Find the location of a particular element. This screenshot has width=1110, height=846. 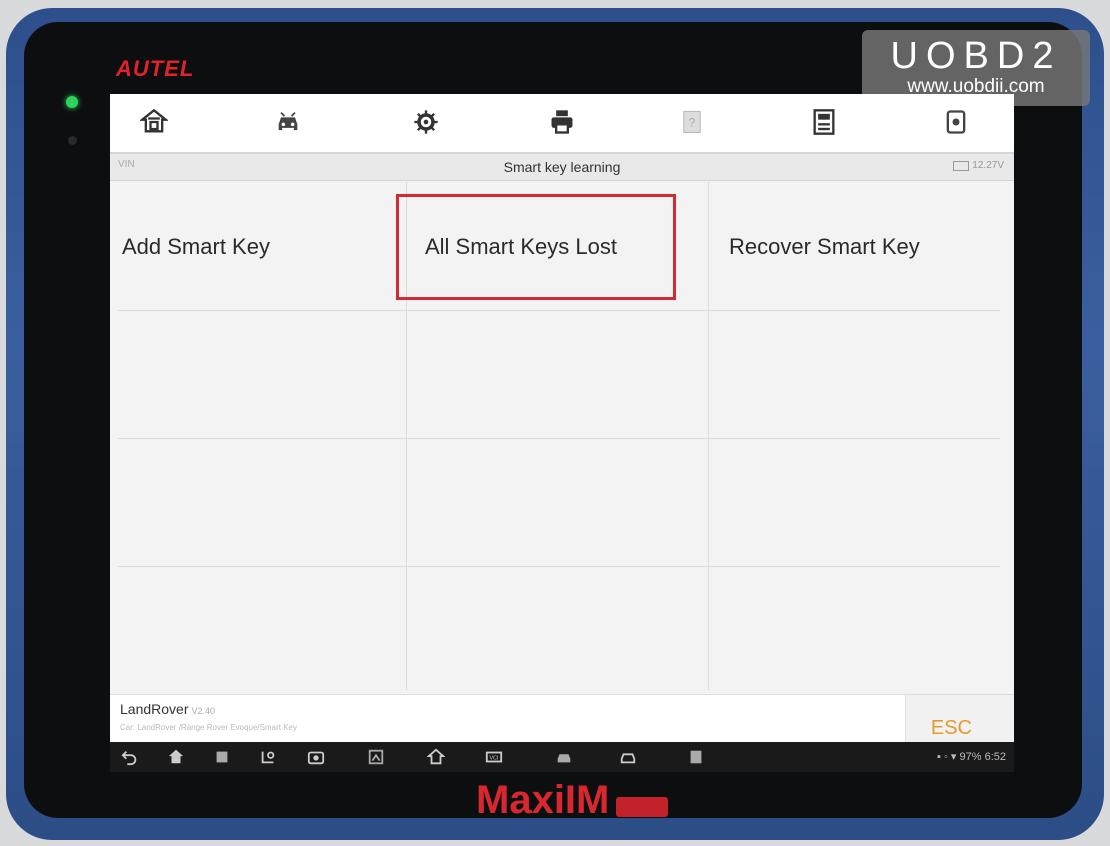

battery-voltage: 12.27V is located at coordinates (978, 165).